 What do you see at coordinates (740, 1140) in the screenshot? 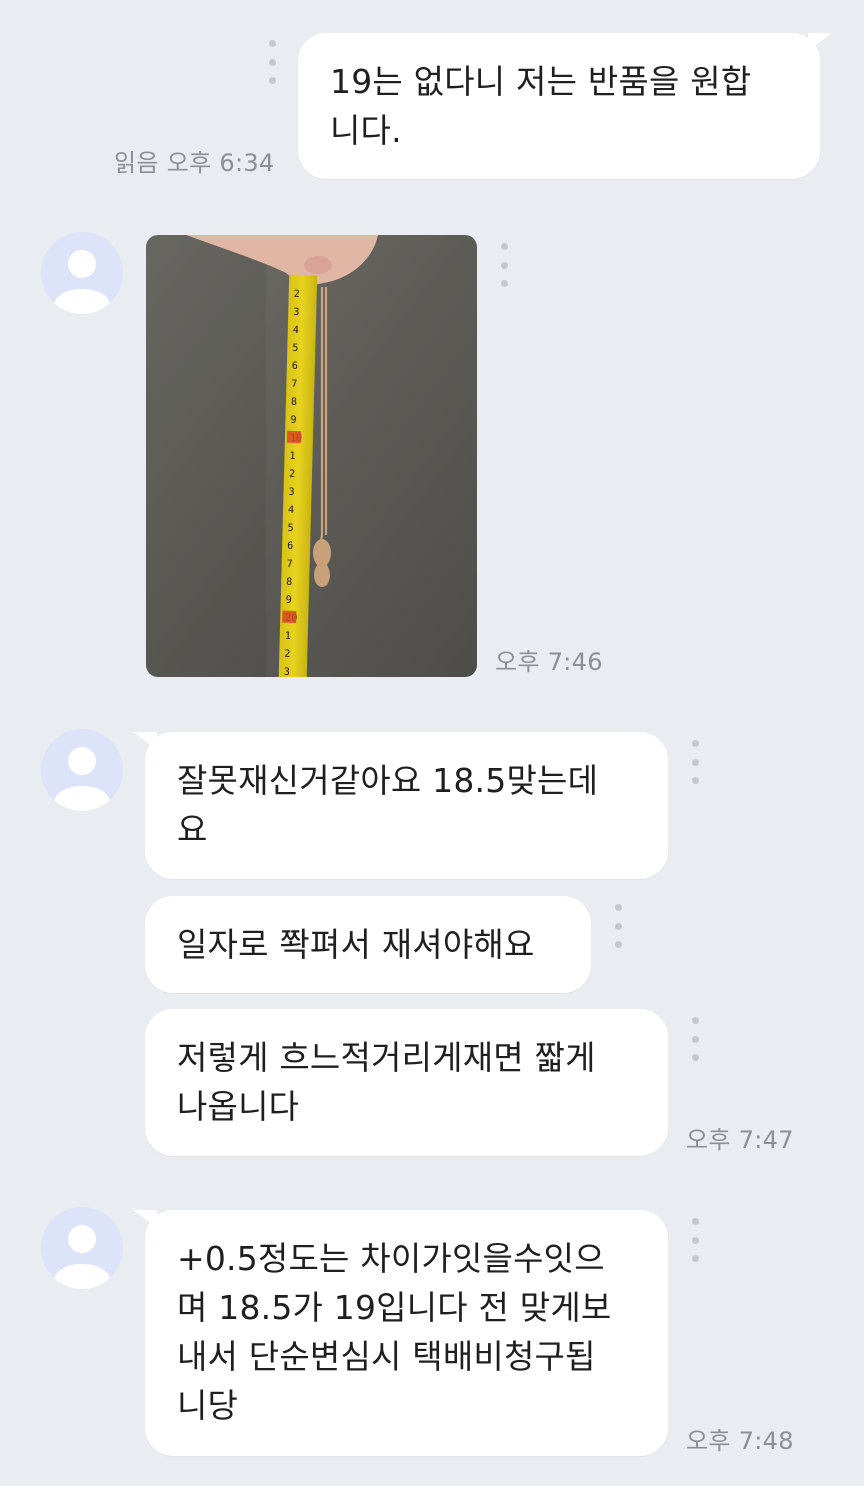
I see `message-time: 오후 7:47` at bounding box center [740, 1140].